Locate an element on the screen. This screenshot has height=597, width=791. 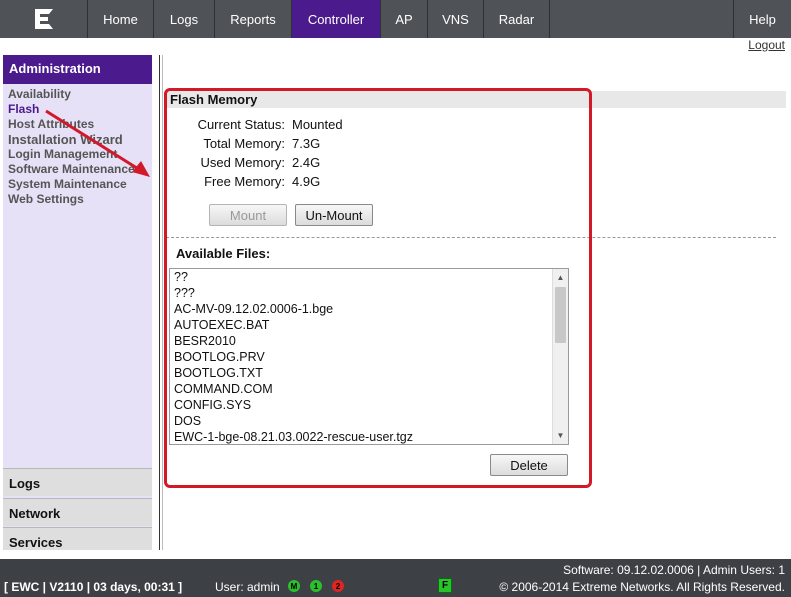
sidebar-divider-inner is located at coordinates (162, 302).